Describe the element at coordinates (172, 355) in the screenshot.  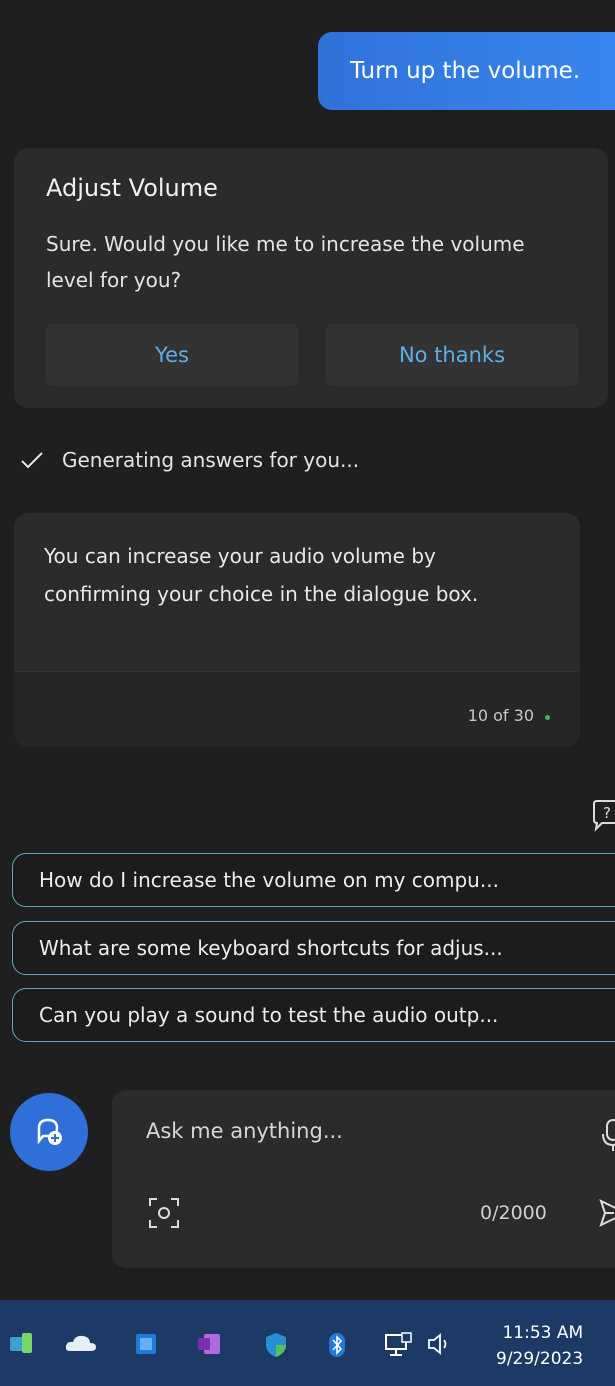
I see `yes-button: Yes` at that location.